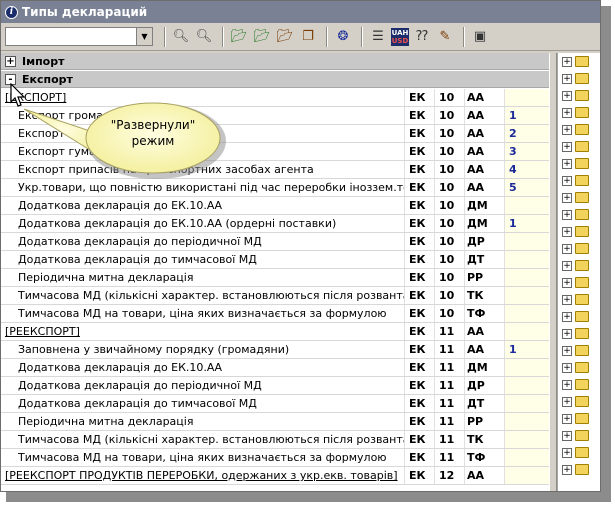 Image resolution: width=615 pixels, height=506 pixels. Describe the element at coordinates (422, 37) in the screenshot. I see `help-icon: ⁇` at that location.